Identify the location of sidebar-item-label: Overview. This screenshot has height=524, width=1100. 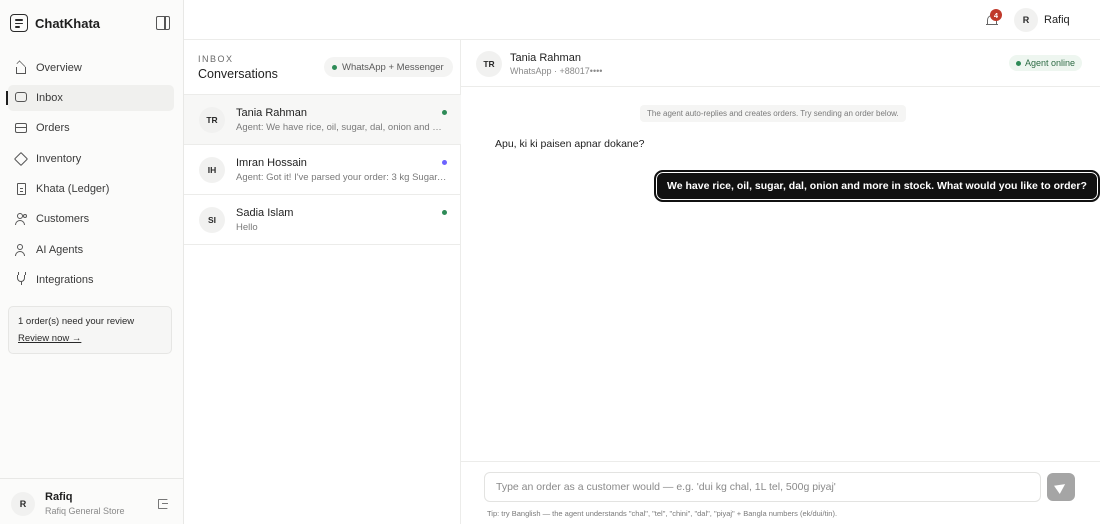
(59, 68).